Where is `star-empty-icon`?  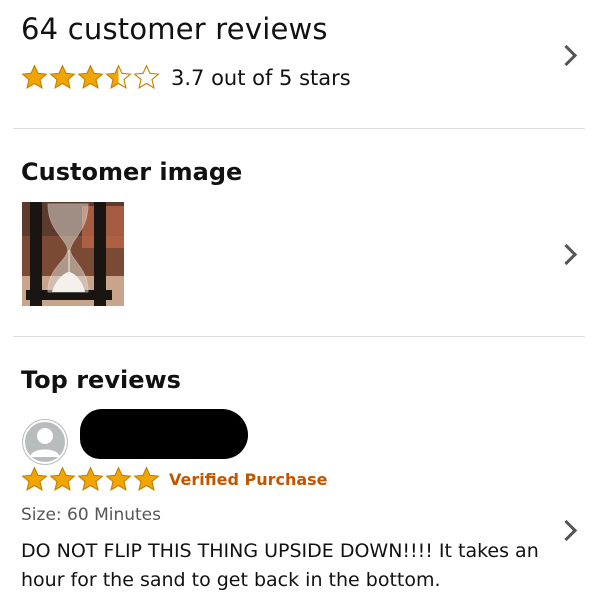
star-empty-icon is located at coordinates (146, 77).